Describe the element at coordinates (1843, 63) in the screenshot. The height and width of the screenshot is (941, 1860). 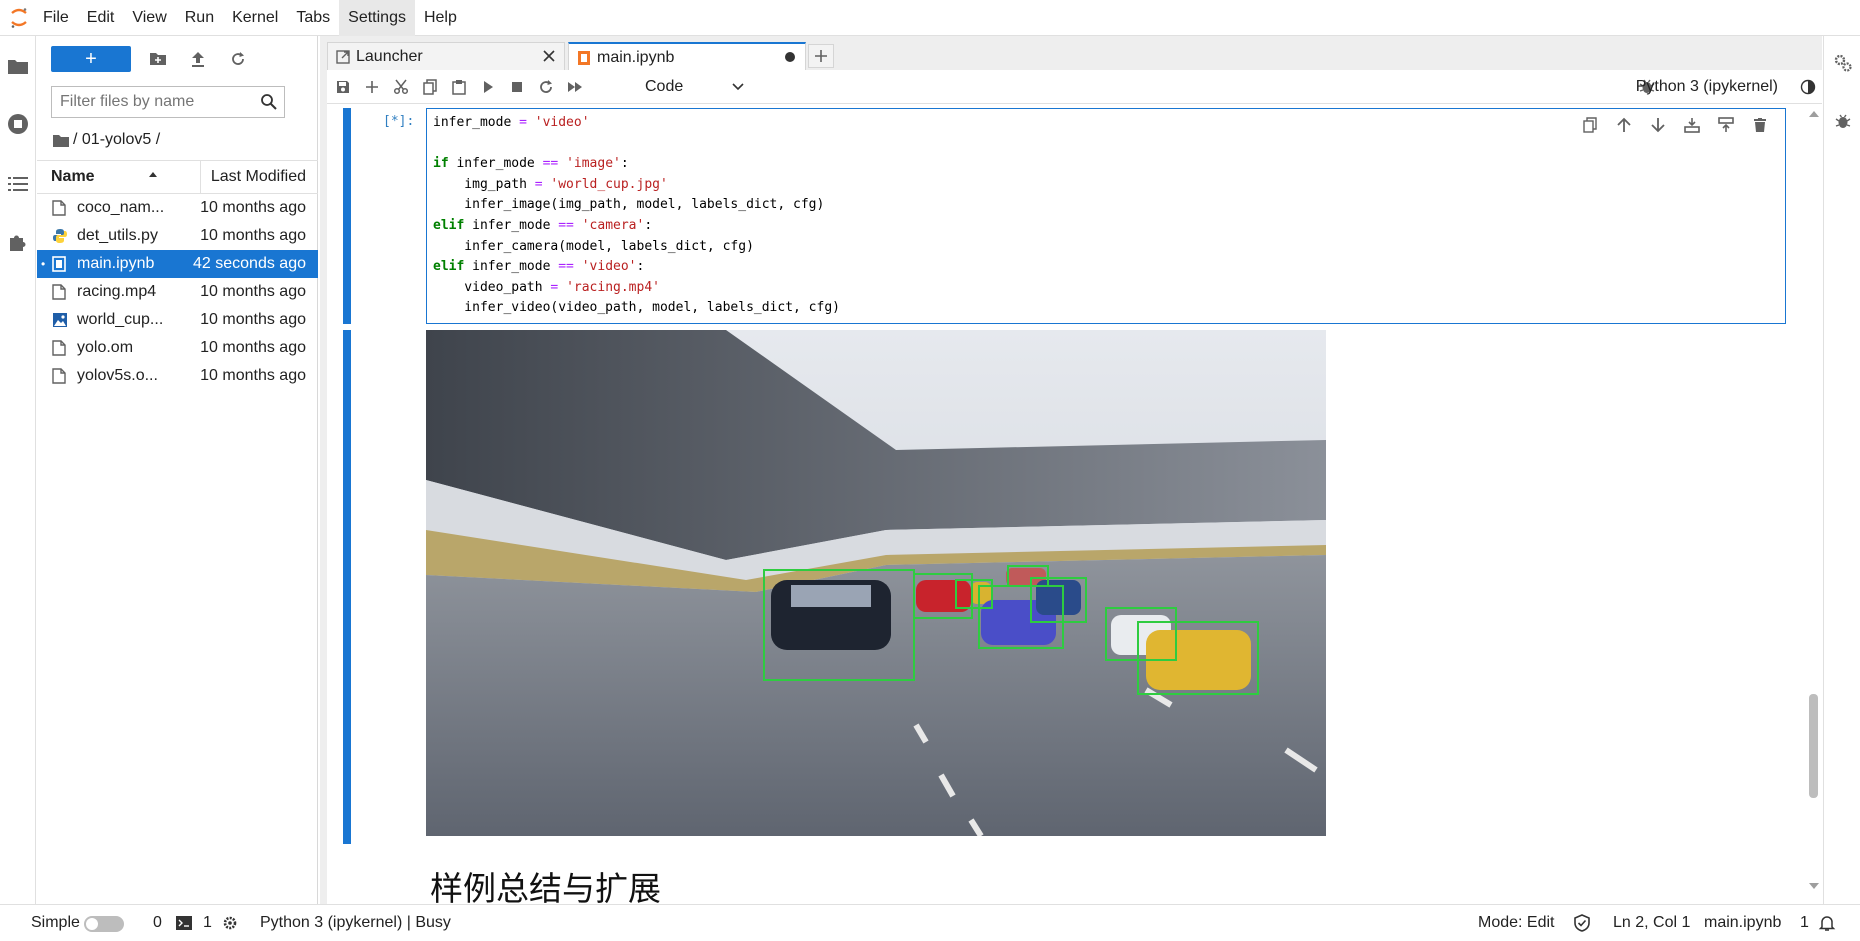
I see `property-inspector-button` at that location.